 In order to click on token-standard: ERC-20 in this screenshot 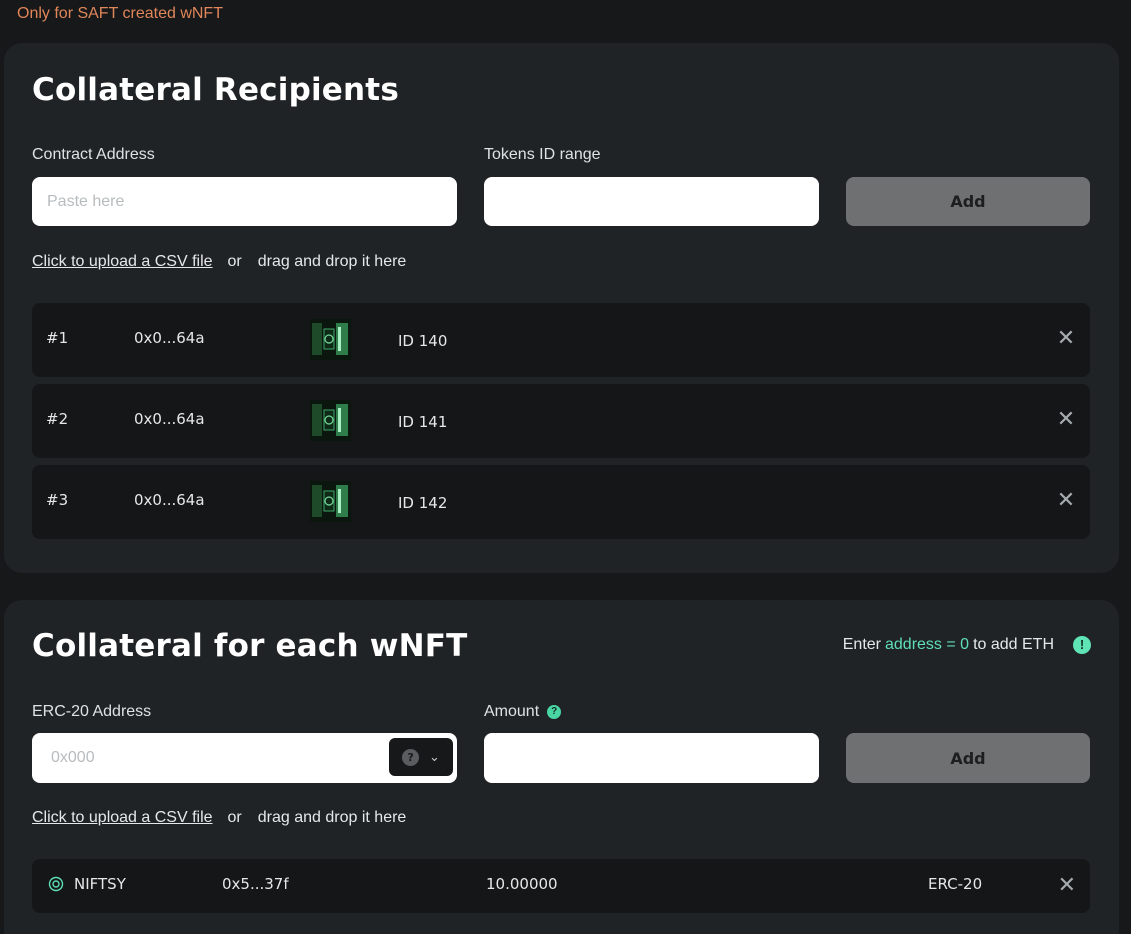, I will do `click(955, 884)`.